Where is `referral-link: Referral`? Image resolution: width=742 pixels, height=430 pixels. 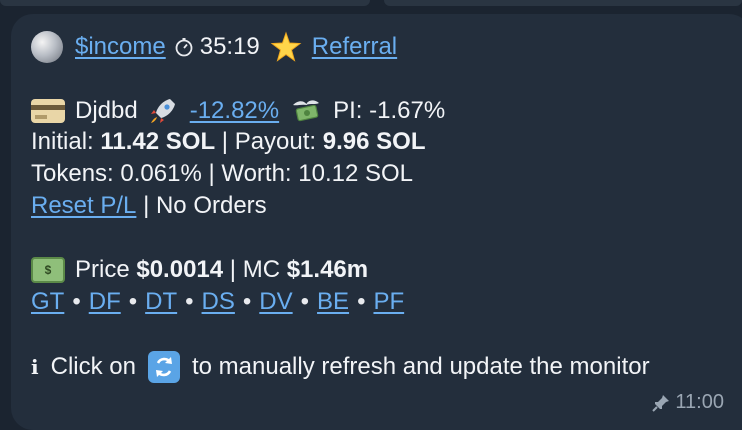 referral-link: Referral is located at coordinates (354, 47).